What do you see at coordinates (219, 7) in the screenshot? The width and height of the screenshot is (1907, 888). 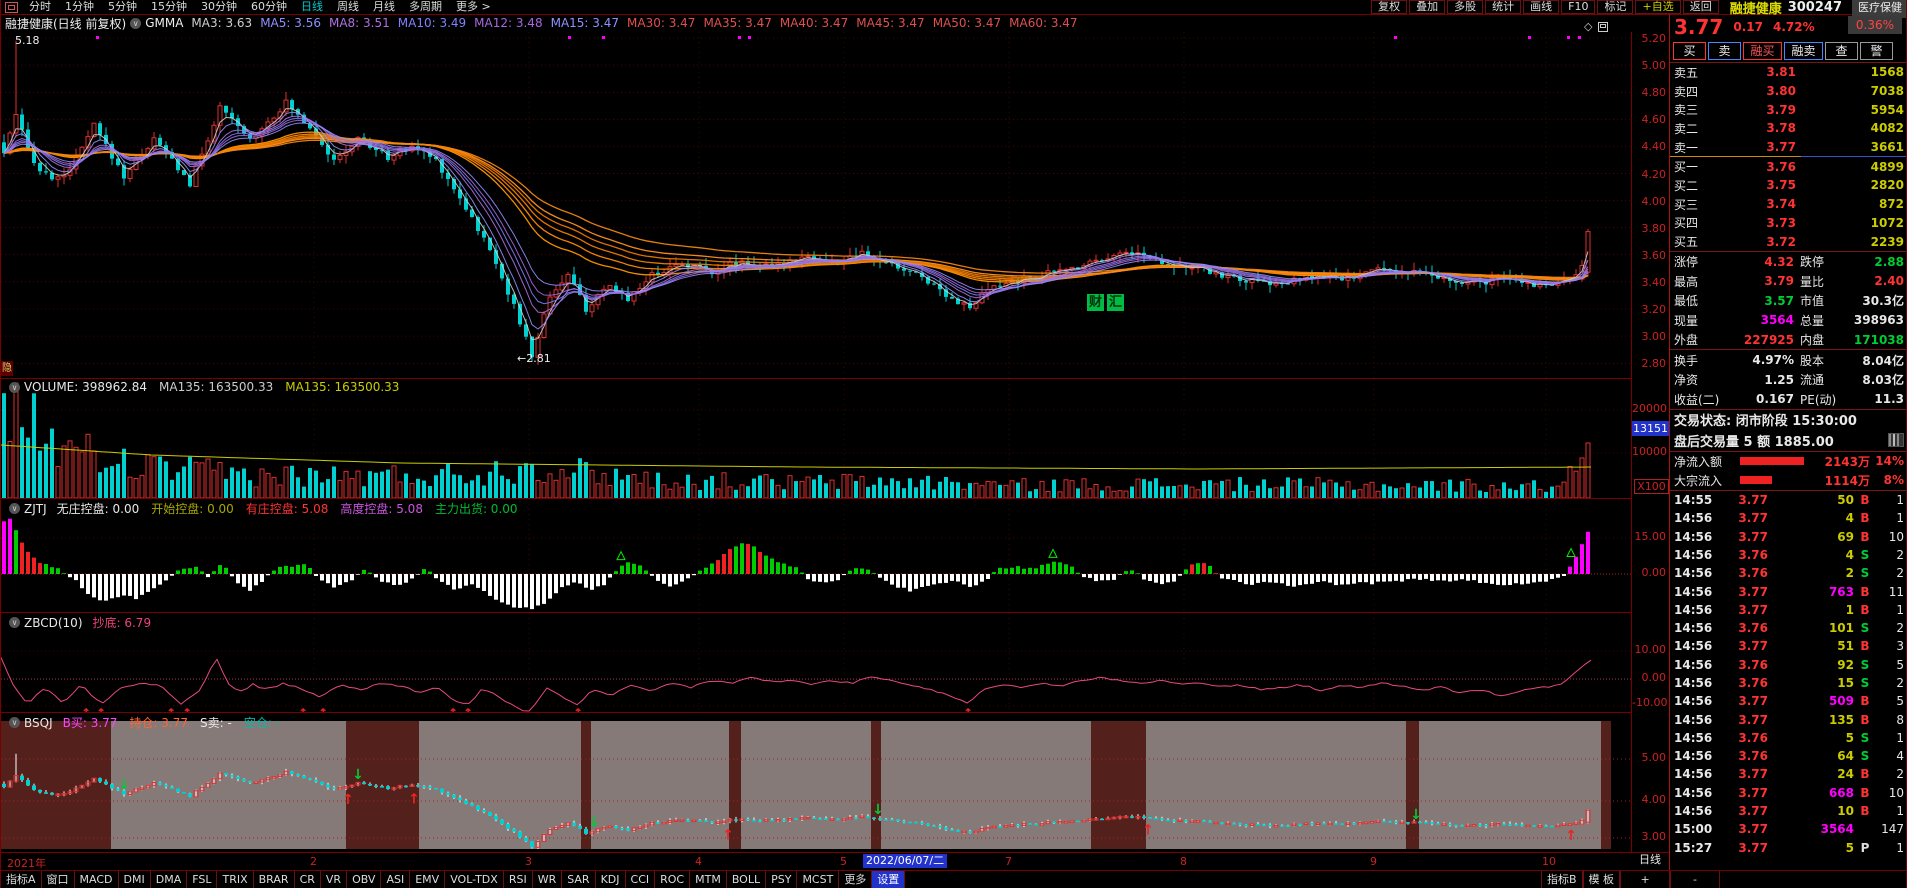 I see `period-tab-30分钟: 30分钟` at bounding box center [219, 7].